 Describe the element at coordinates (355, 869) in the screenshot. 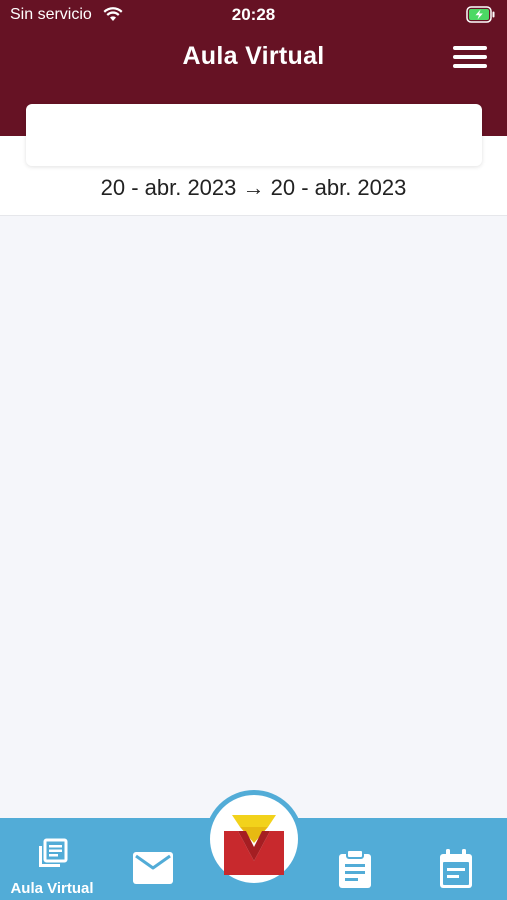

I see `clipboard-icon` at that location.